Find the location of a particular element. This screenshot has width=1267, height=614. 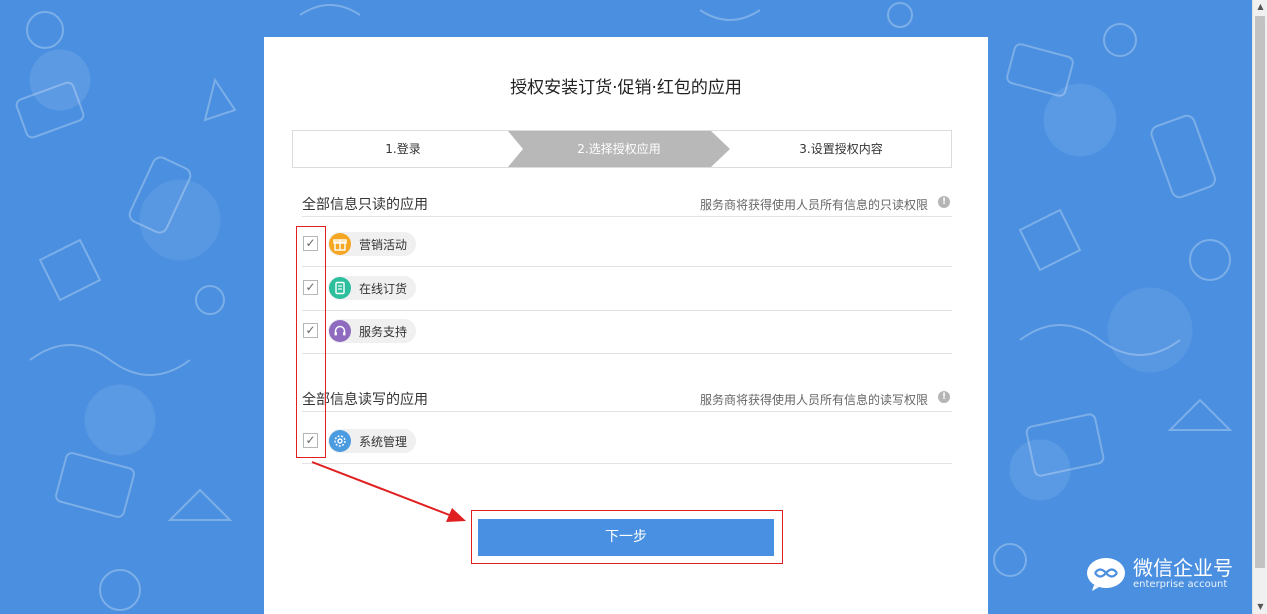

scroll-thumb is located at coordinates (1260, 292).